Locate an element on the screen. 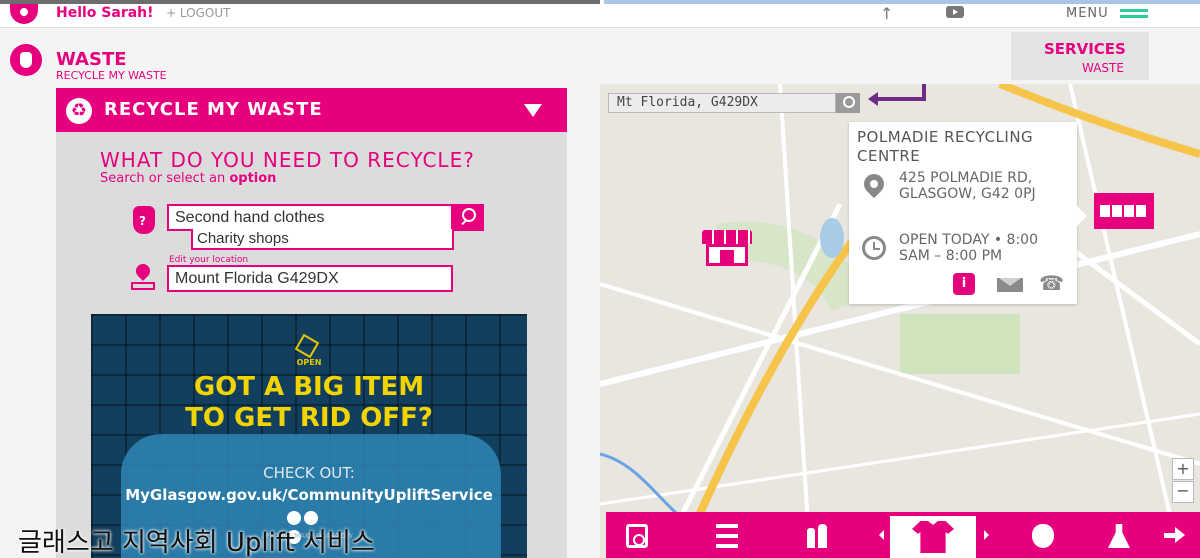 The width and height of the screenshot is (1200, 558). shirt-icon is located at coordinates (933, 537).